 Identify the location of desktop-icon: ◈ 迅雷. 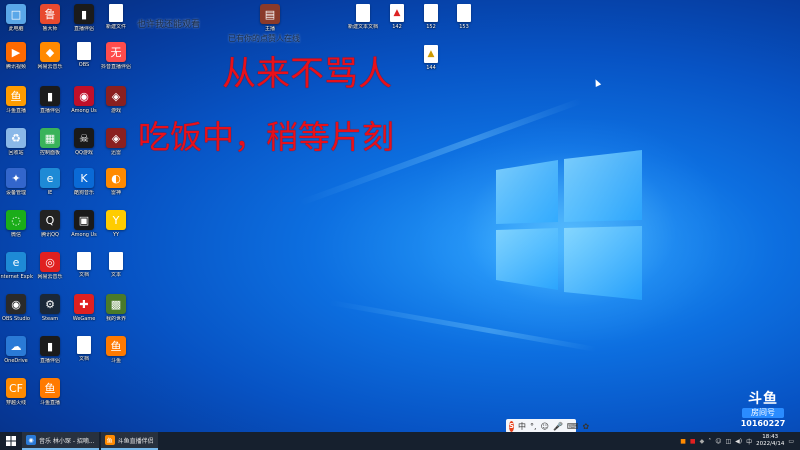
(116, 148).